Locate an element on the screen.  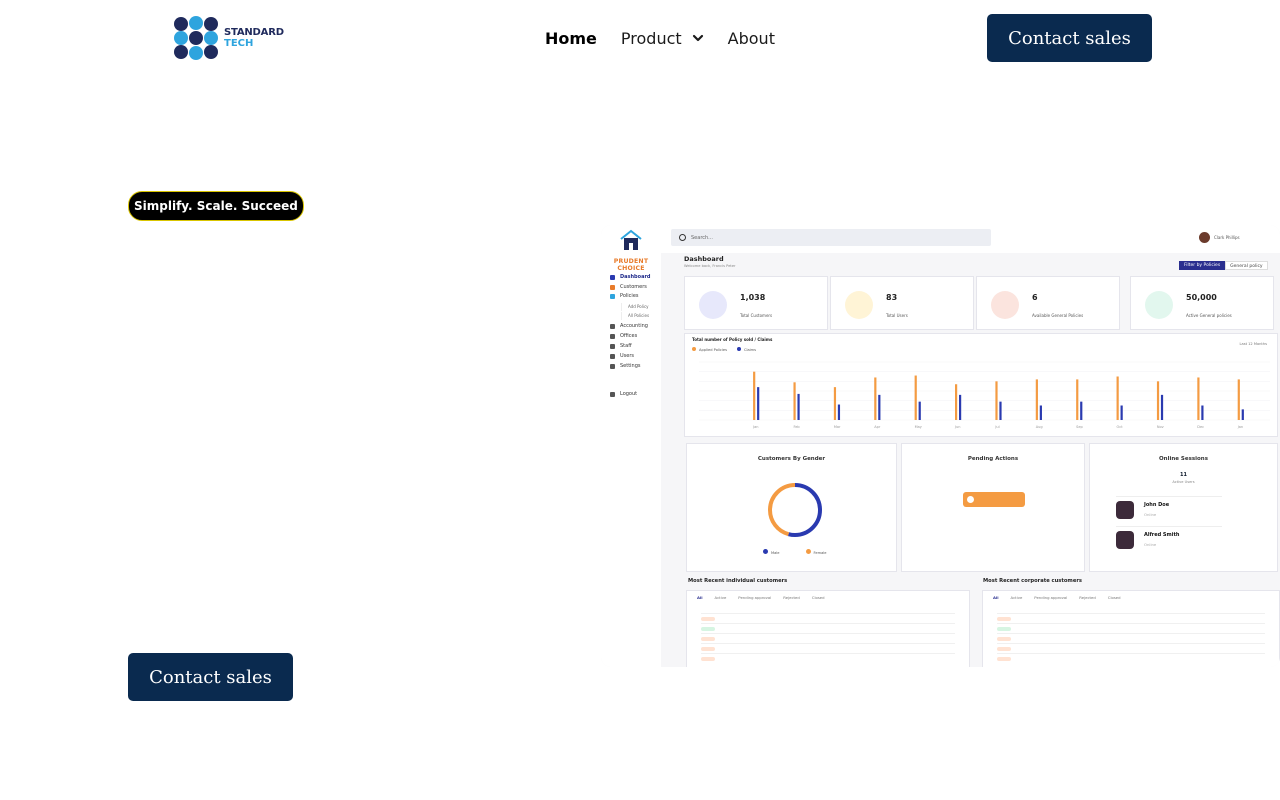
staff-icon is located at coordinates (612, 346).